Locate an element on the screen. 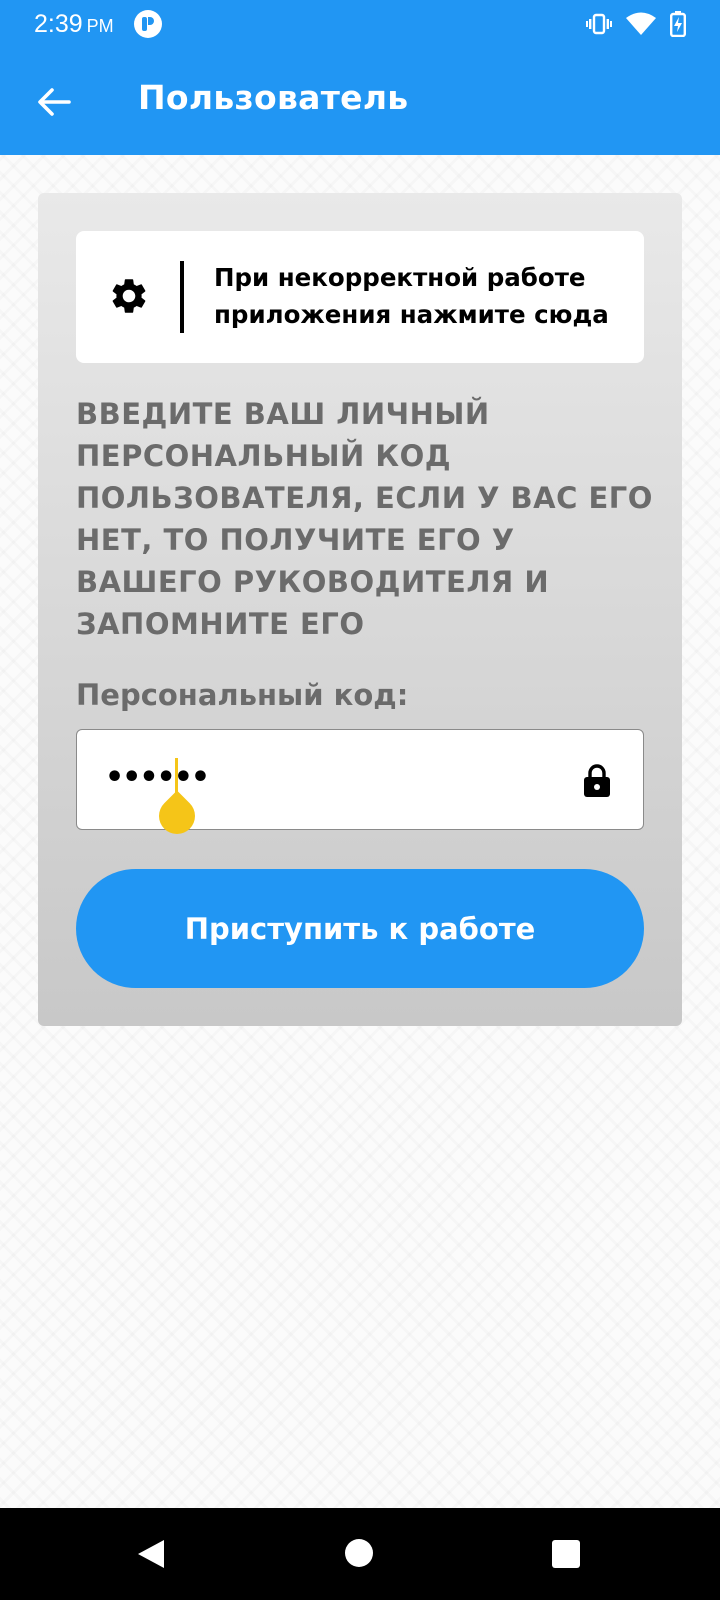  status-bar: 2:39 PM is located at coordinates (360, 24).